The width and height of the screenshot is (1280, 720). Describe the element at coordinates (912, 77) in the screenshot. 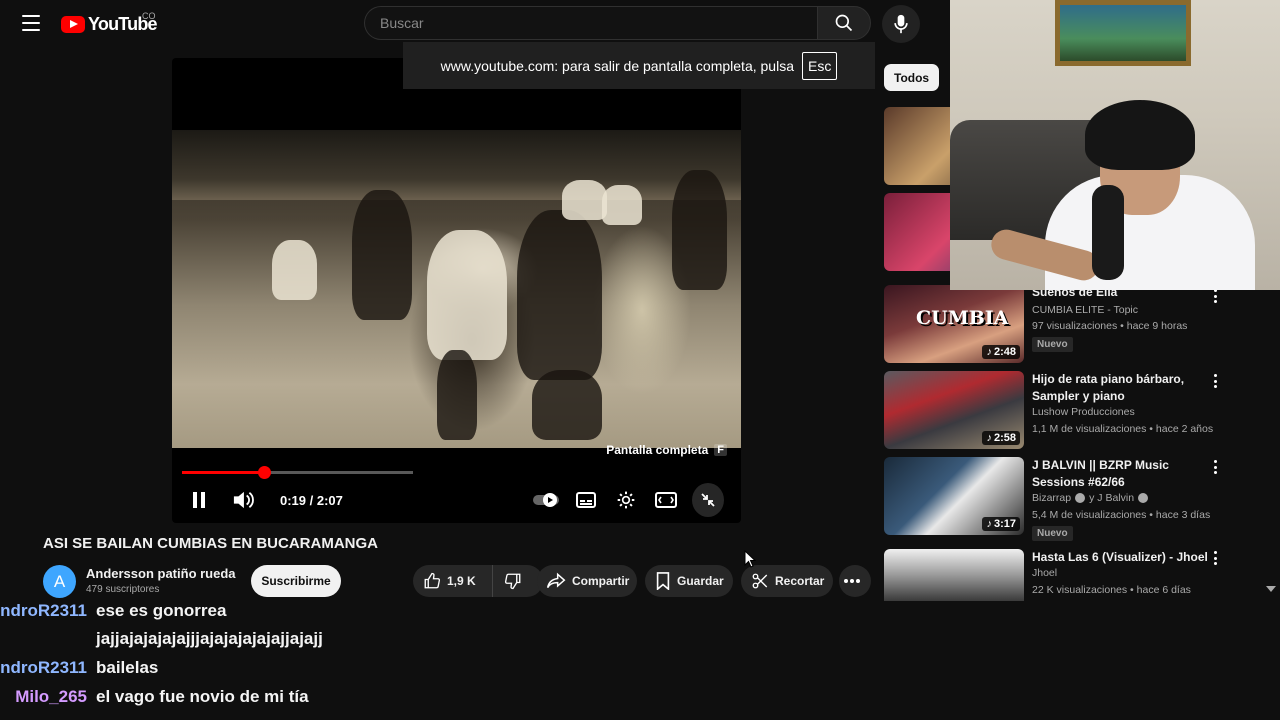

I see `filter-chip-all: Todos` at that location.